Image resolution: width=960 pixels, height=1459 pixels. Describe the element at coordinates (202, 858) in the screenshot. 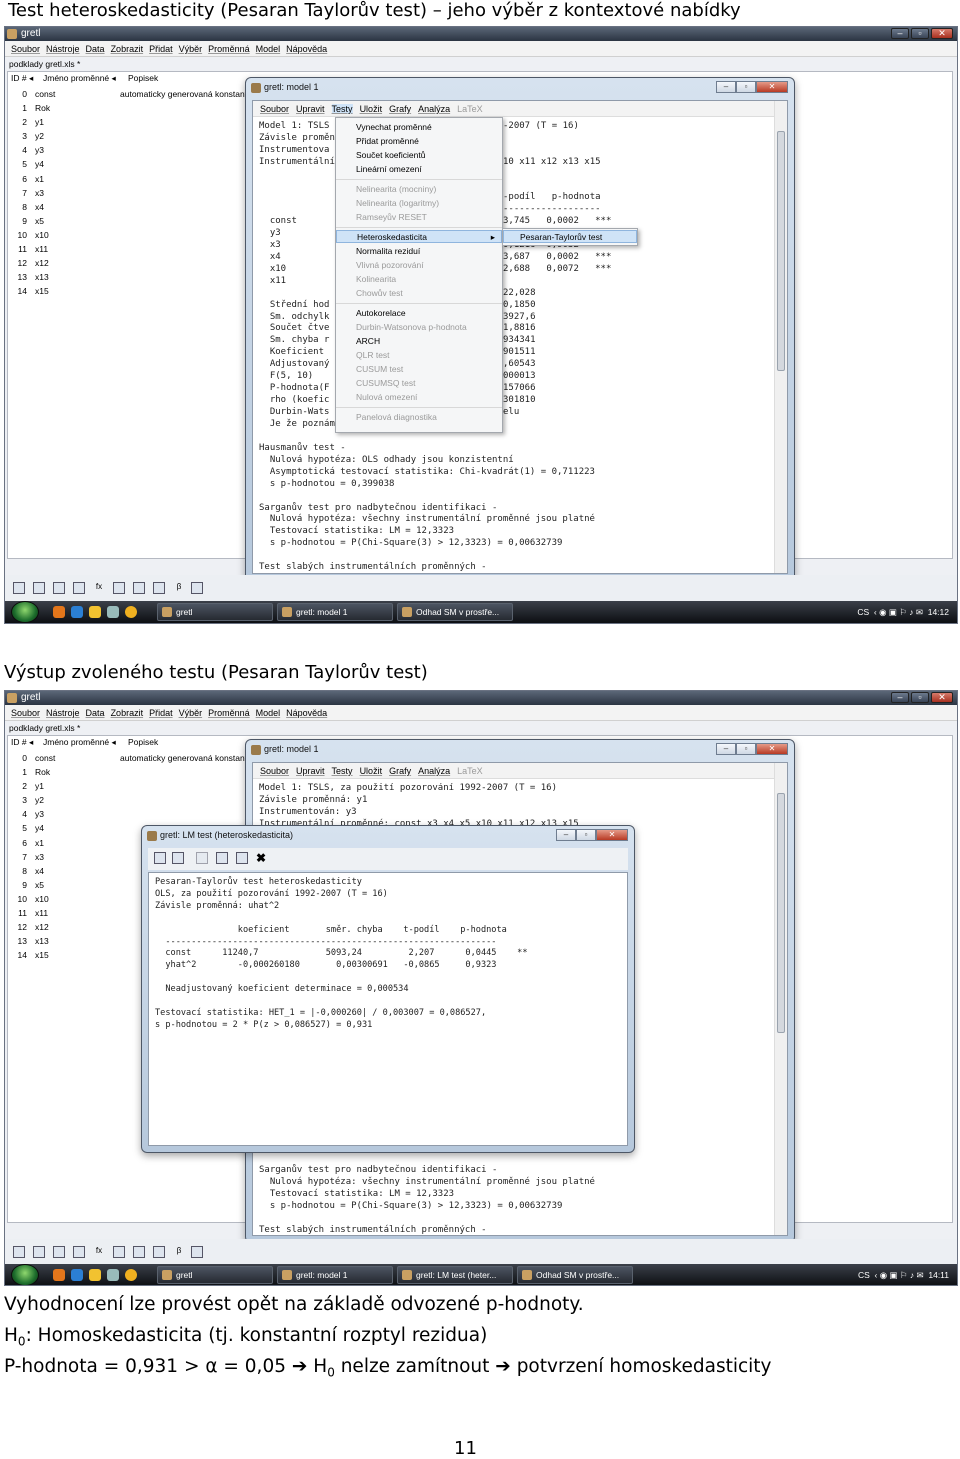

I see `copy-icon` at that location.